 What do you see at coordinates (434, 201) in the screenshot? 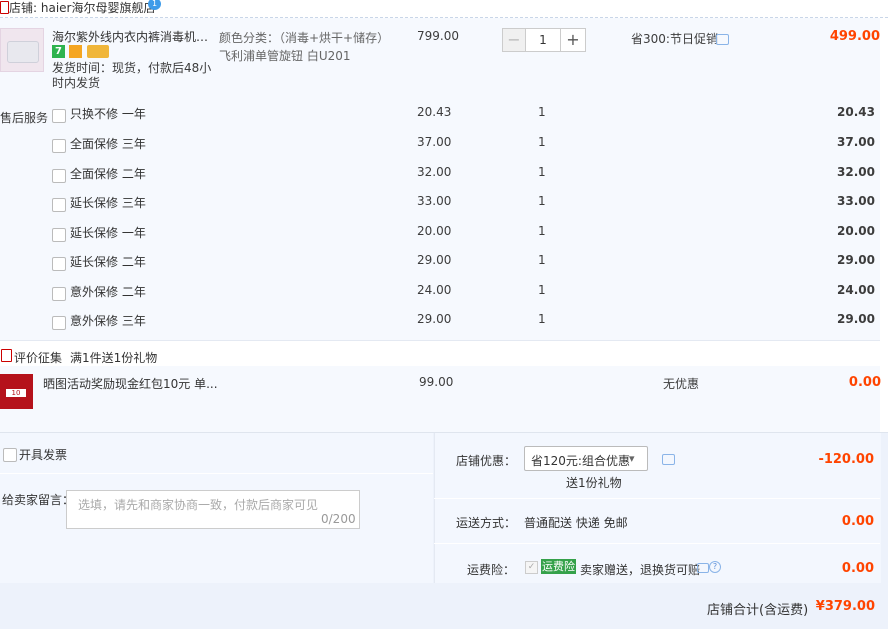
I see `service-price: 33.00` at bounding box center [434, 201].